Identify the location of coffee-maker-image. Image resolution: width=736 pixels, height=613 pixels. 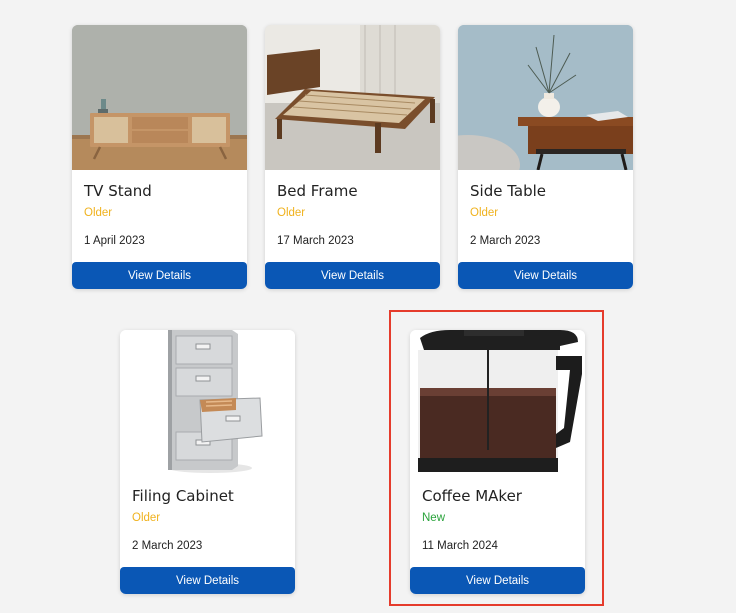
(497, 402).